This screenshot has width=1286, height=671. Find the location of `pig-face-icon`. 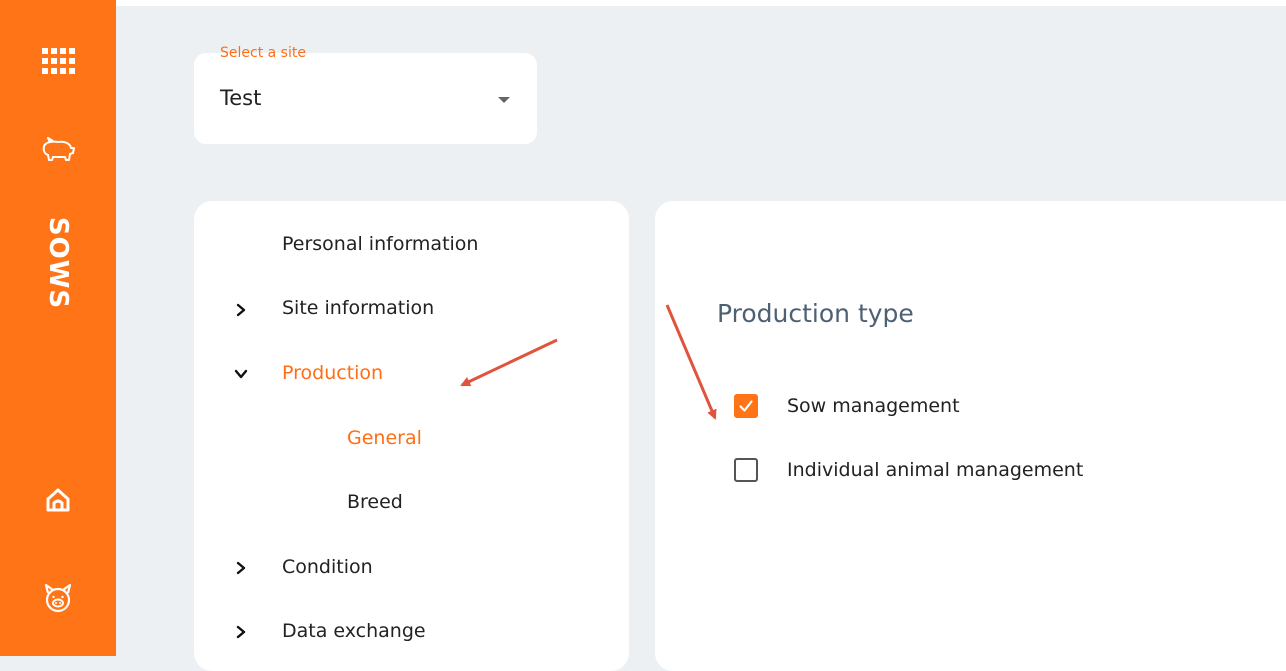

pig-face-icon is located at coordinates (58, 598).